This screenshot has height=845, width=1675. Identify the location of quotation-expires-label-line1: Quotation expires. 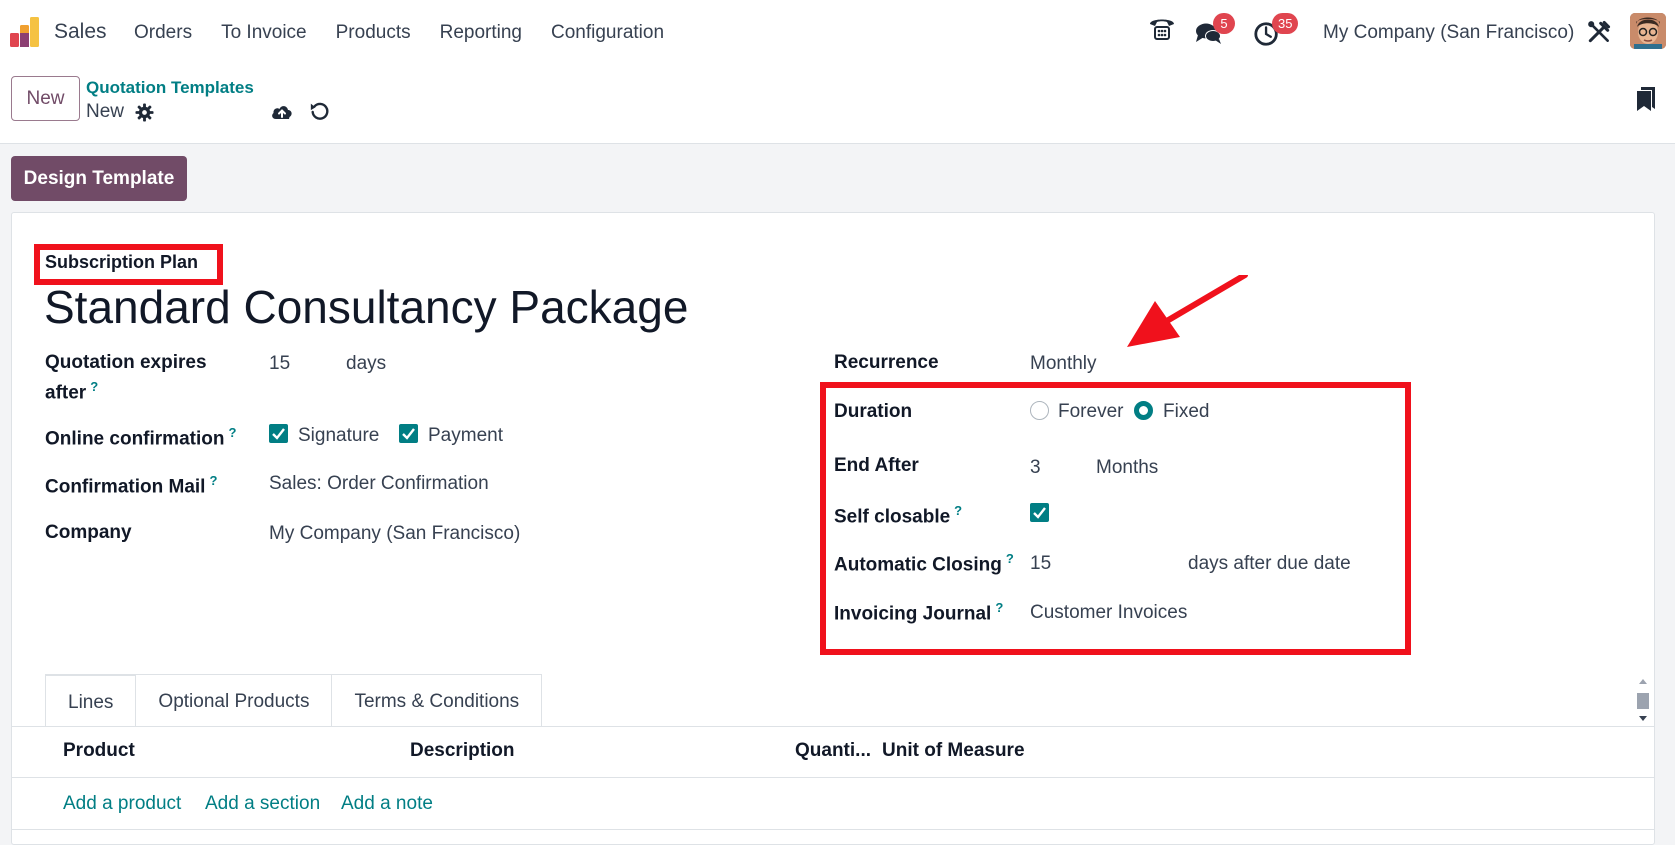
(126, 362).